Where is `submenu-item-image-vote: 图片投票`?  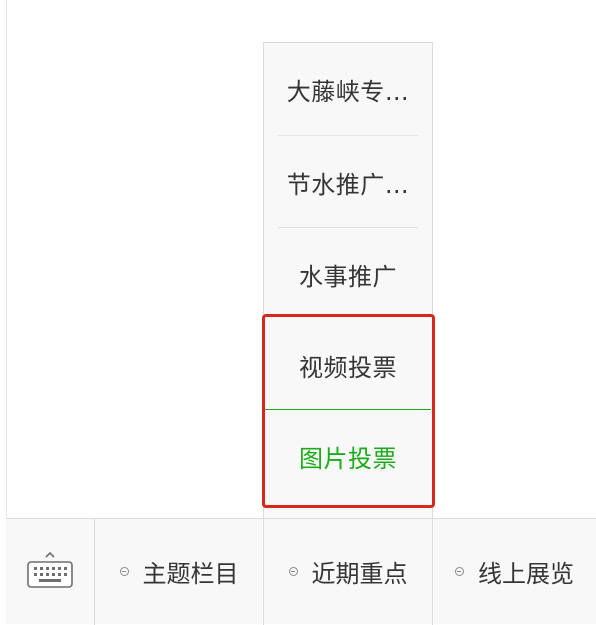 submenu-item-image-vote: 图片投票 is located at coordinates (348, 456).